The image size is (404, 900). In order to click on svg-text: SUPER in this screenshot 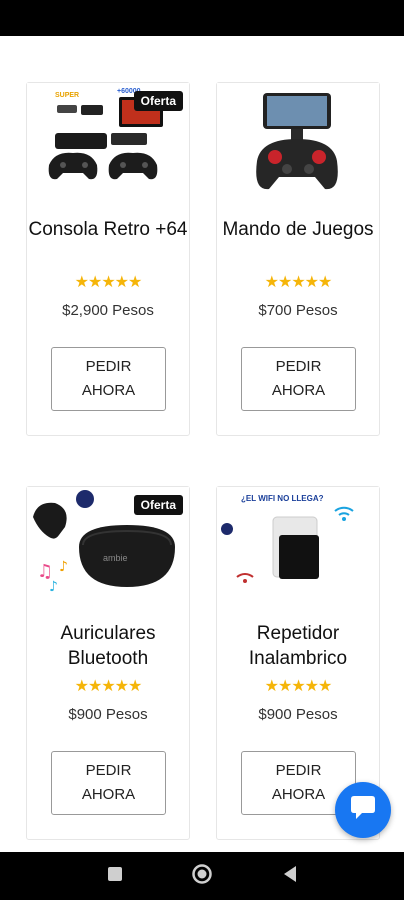, I will do `click(67, 95)`.